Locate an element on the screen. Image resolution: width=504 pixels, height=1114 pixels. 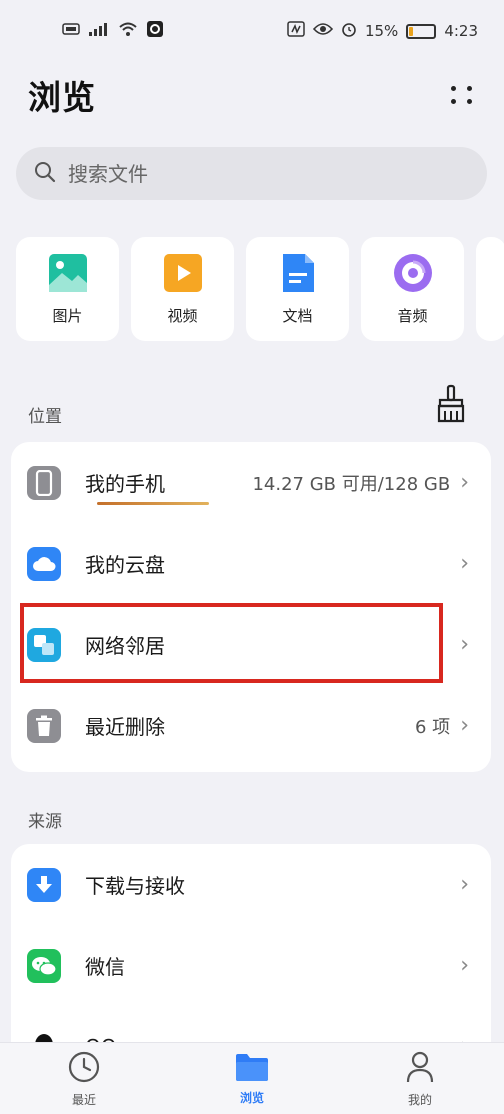
nav-label: 浏览 is located at coordinates (251, 1097).